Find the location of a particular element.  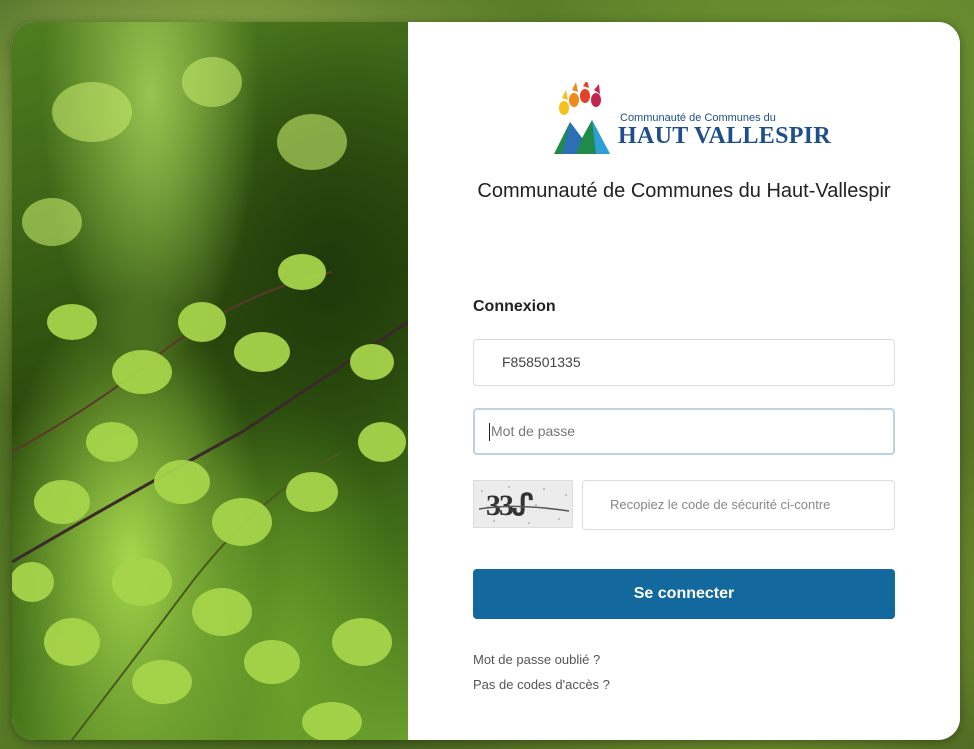

password-input: Mot de passe is located at coordinates (684, 431).